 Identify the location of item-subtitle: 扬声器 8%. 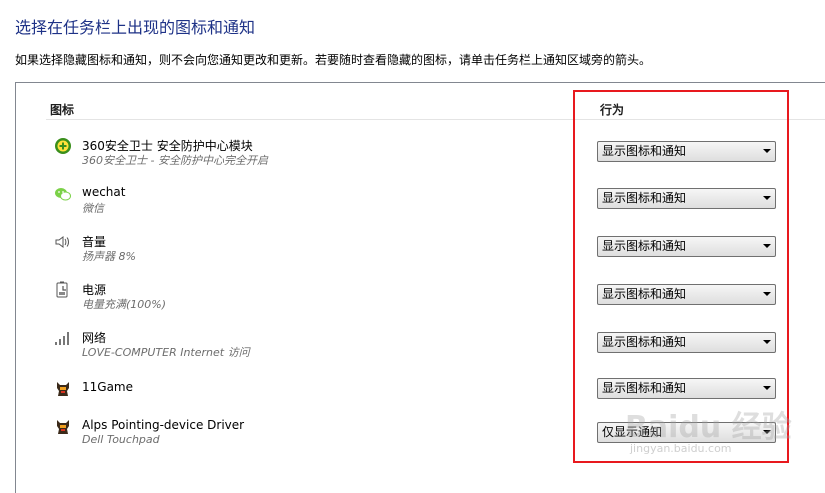
(109, 256).